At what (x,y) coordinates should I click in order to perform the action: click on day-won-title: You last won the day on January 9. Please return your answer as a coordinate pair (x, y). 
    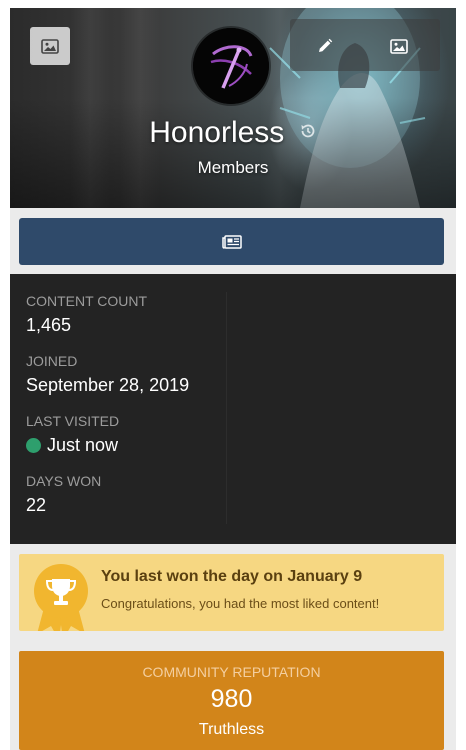
    Looking at the image, I should click on (232, 576).